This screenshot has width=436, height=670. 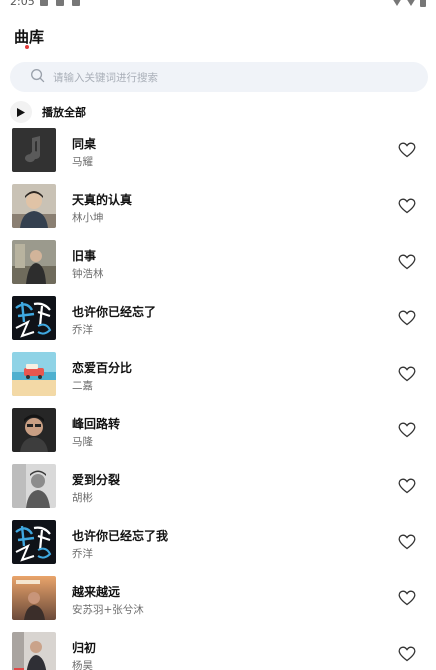 I want to click on battery-icon, so click(x=423, y=3).